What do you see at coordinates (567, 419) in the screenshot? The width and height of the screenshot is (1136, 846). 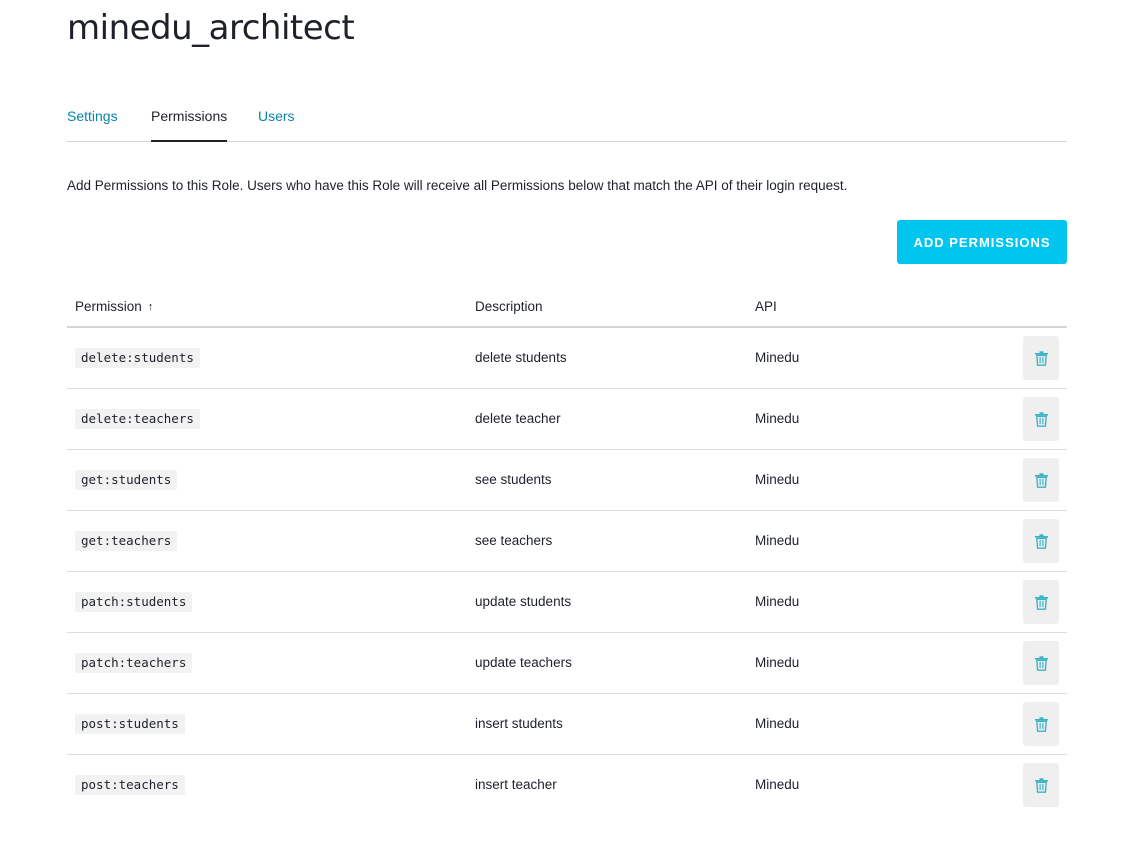 I see `table-row: delete:teachers delete teacher Minedu` at bounding box center [567, 419].